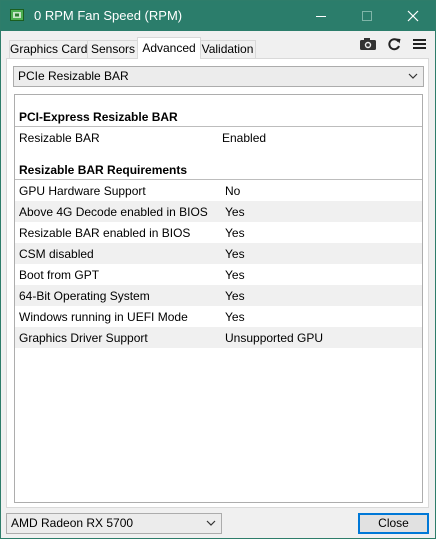 This screenshot has height=539, width=436. Describe the element at coordinates (218, 76) in the screenshot. I see `section-dropdown: PCIe Resizable BAR` at that location.